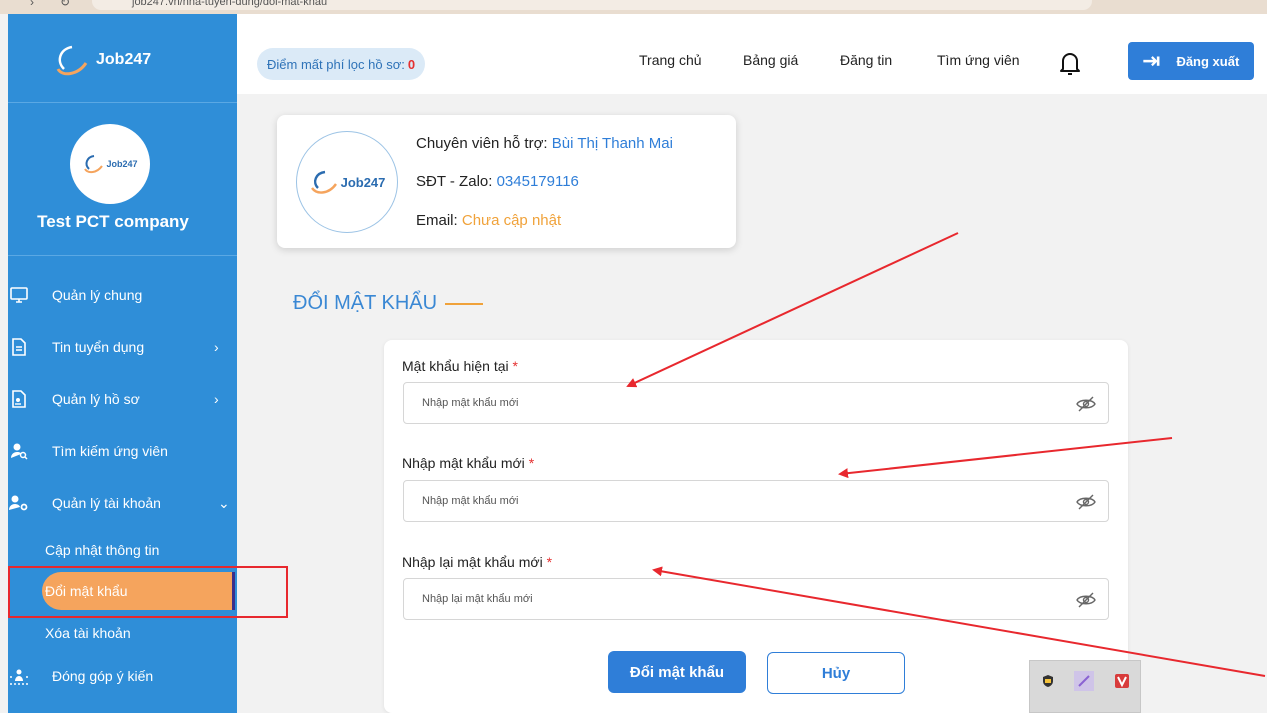  Describe the element at coordinates (511, 220) in the screenshot. I see `email-value: Chưa cập nhật` at that location.